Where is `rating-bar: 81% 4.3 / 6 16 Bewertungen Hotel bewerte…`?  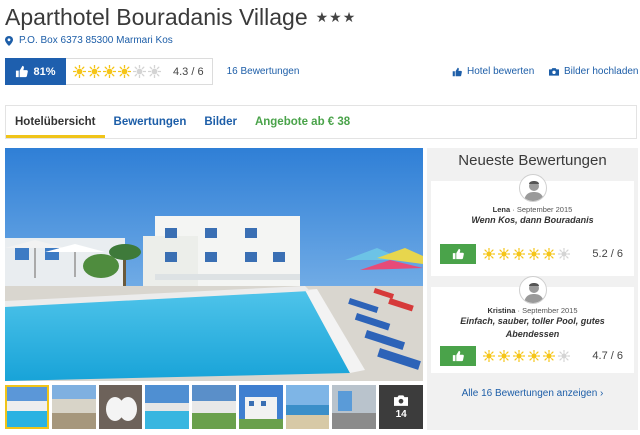 rating-bar: 81% 4.3 / 6 16 Bewertungen Hotel bewerte… is located at coordinates (322, 71).